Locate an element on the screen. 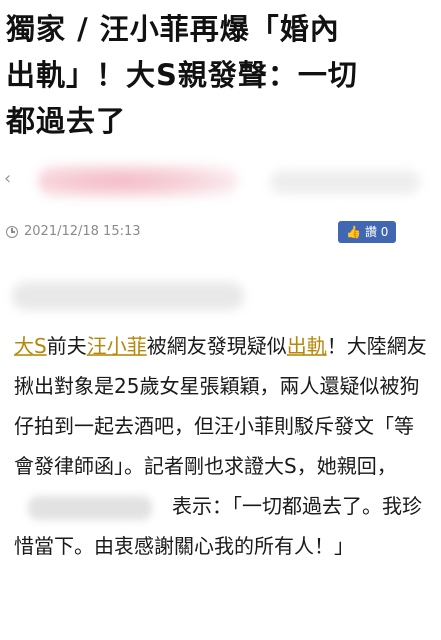  blurred-author is located at coordinates (138, 181).